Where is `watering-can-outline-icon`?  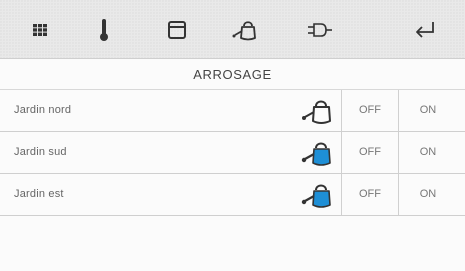 watering-can-outline-icon is located at coordinates (318, 111).